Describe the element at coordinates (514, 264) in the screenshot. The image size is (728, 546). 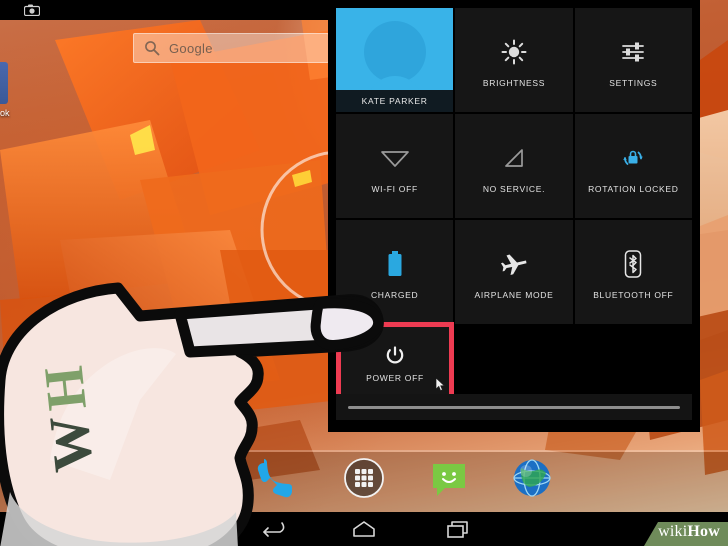
I see `airplane-icon` at that location.